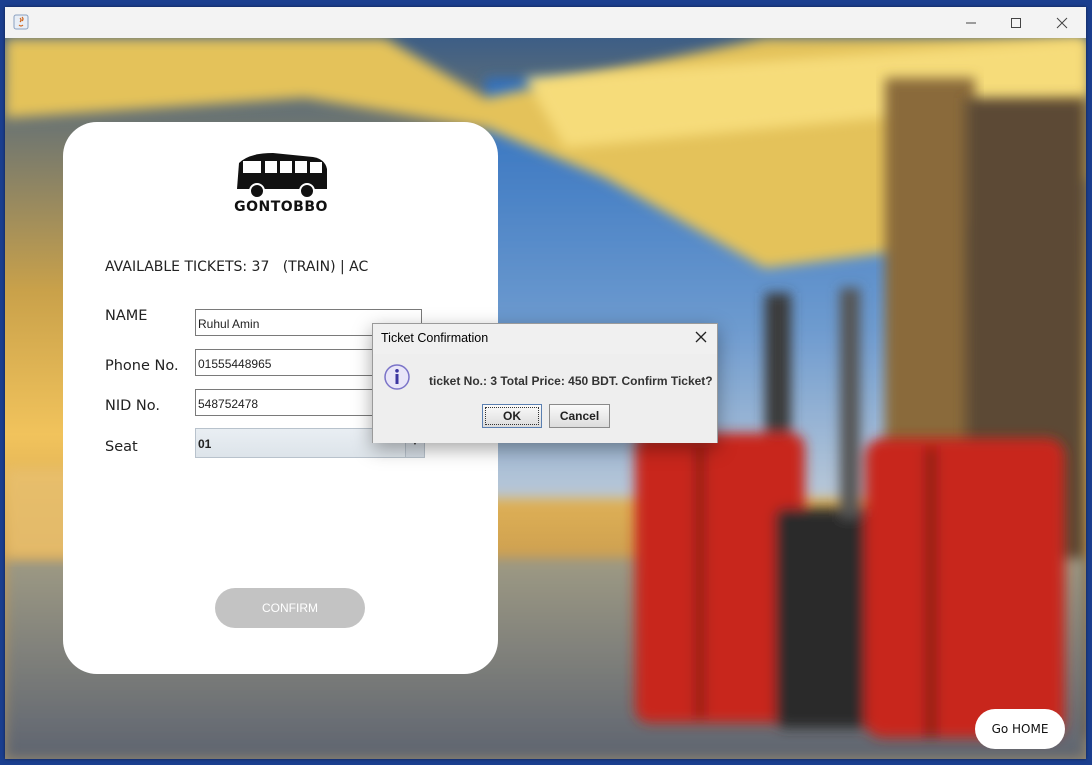  Describe the element at coordinates (132, 406) in the screenshot. I see `nid-label: NID No.` at that location.